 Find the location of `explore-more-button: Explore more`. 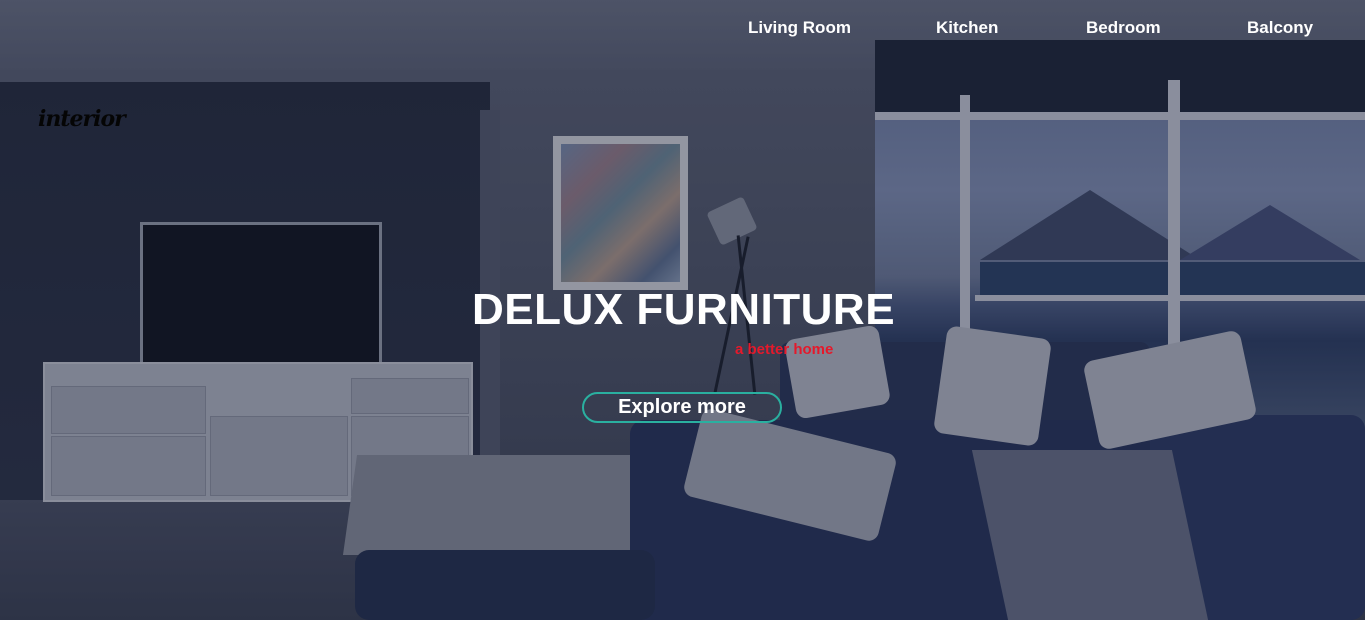

explore-more-button: Explore more is located at coordinates (682, 407).